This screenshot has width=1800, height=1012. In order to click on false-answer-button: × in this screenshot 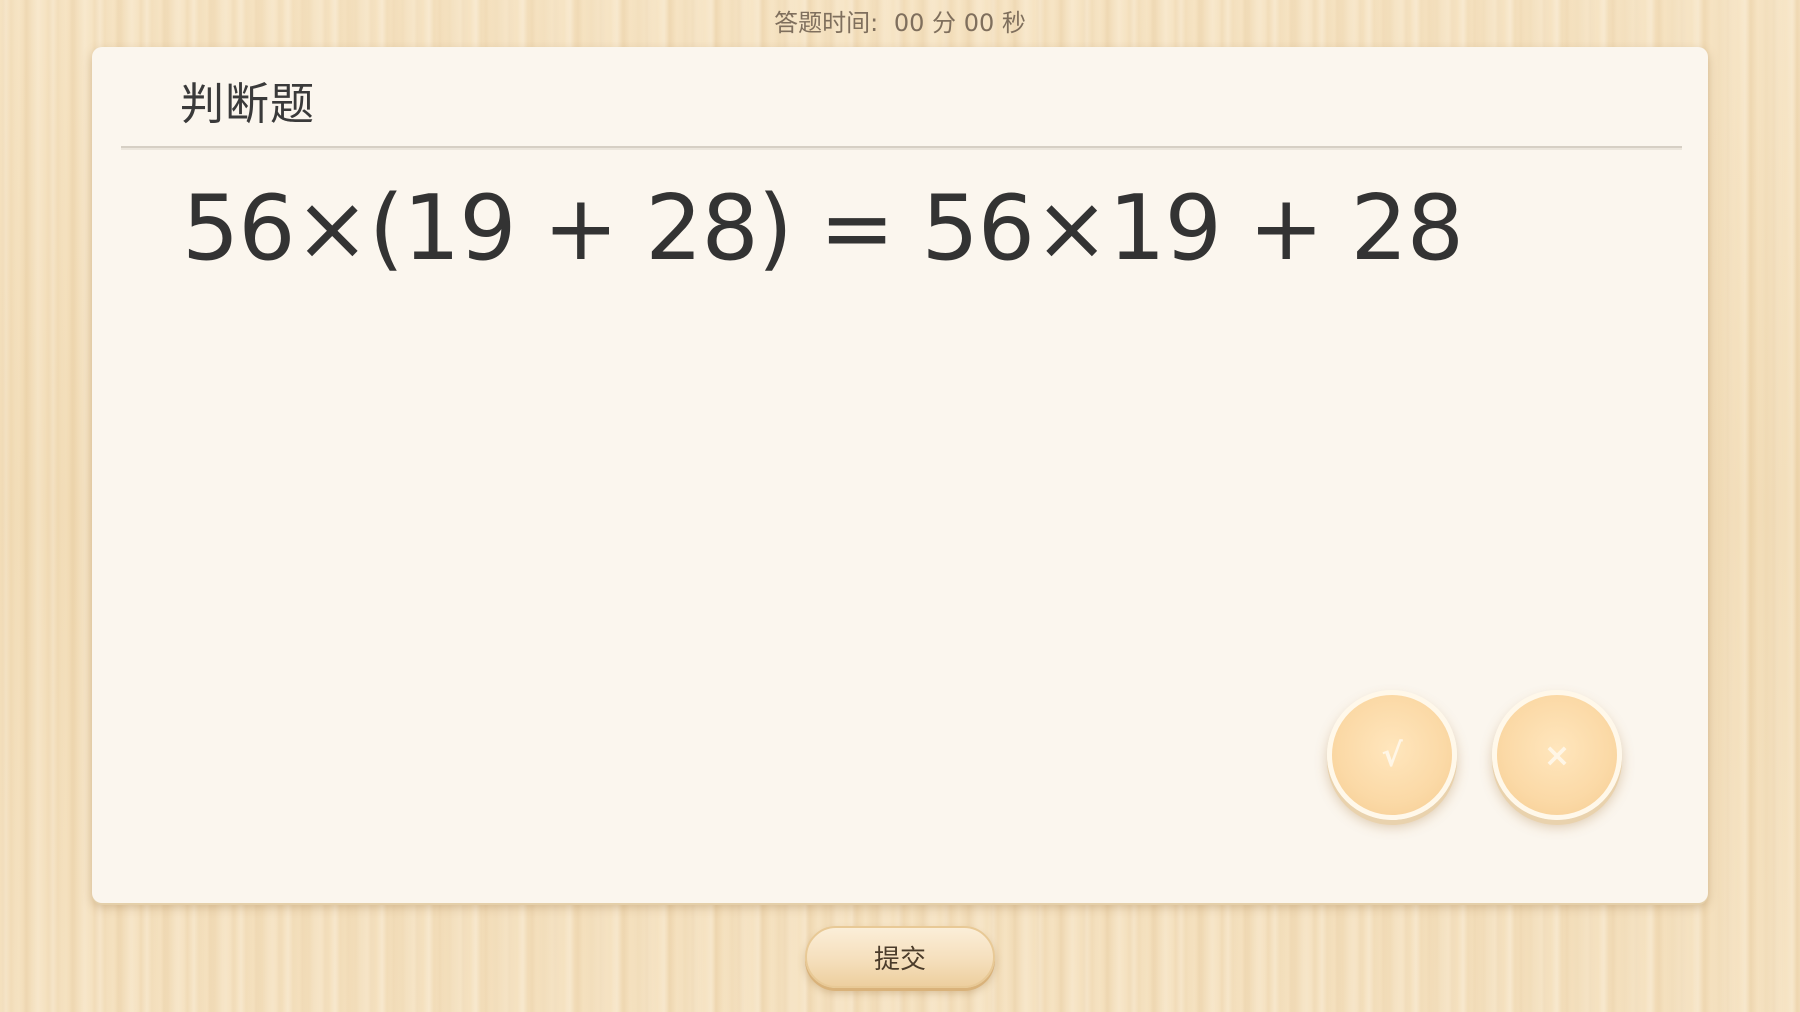, I will do `click(1557, 755)`.